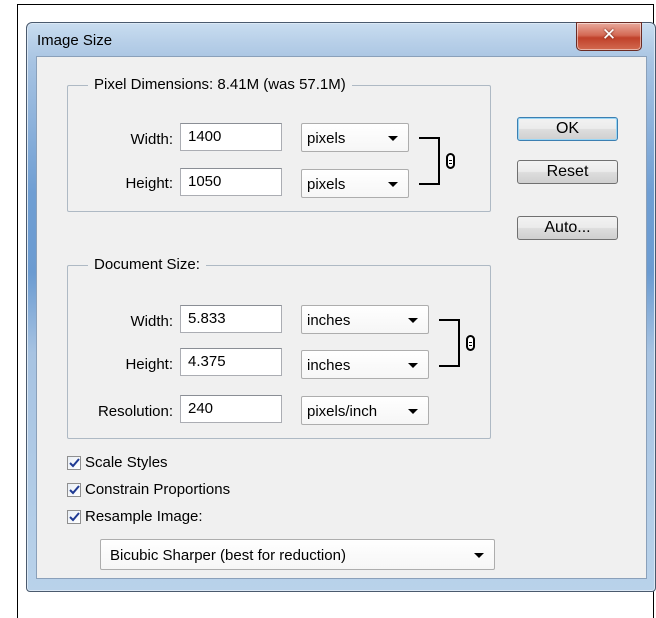 Image resolution: width=656 pixels, height=618 pixels. Describe the element at coordinates (231, 182) in the screenshot. I see `pixel-height-input: 1050` at that location.